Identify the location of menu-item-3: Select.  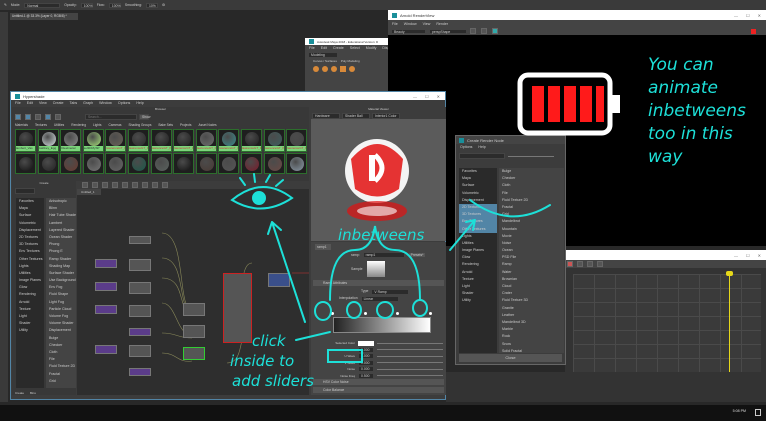
(355, 48).